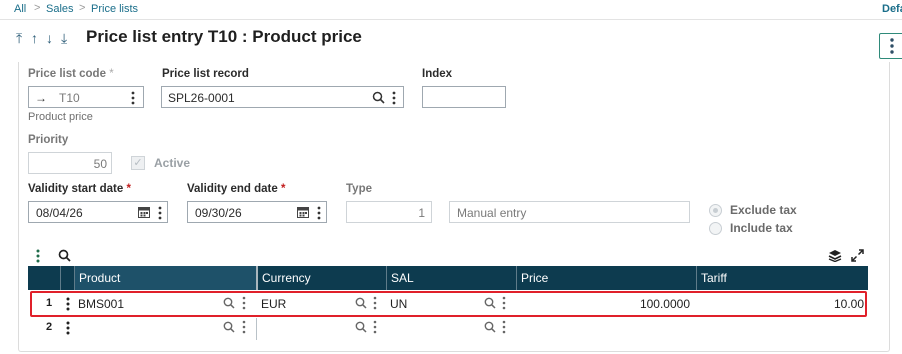 This screenshot has width=902, height=354. Describe the element at coordinates (780, 308) in the screenshot. I see `tariff-cell: 10.00` at that location.